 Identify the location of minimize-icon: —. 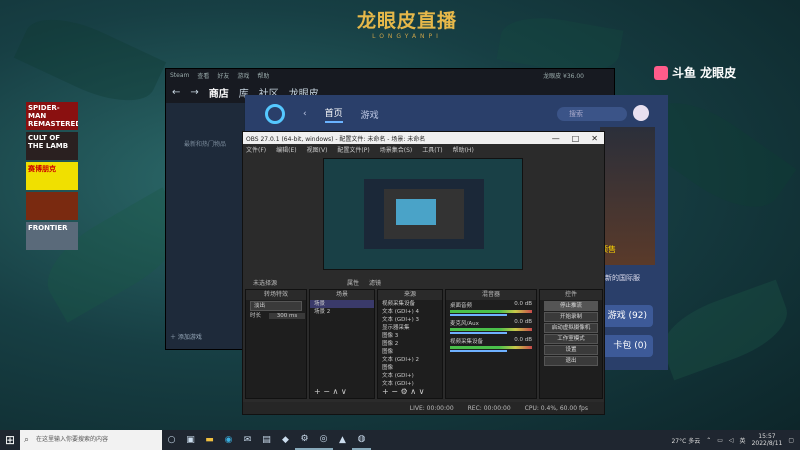
(556, 138).